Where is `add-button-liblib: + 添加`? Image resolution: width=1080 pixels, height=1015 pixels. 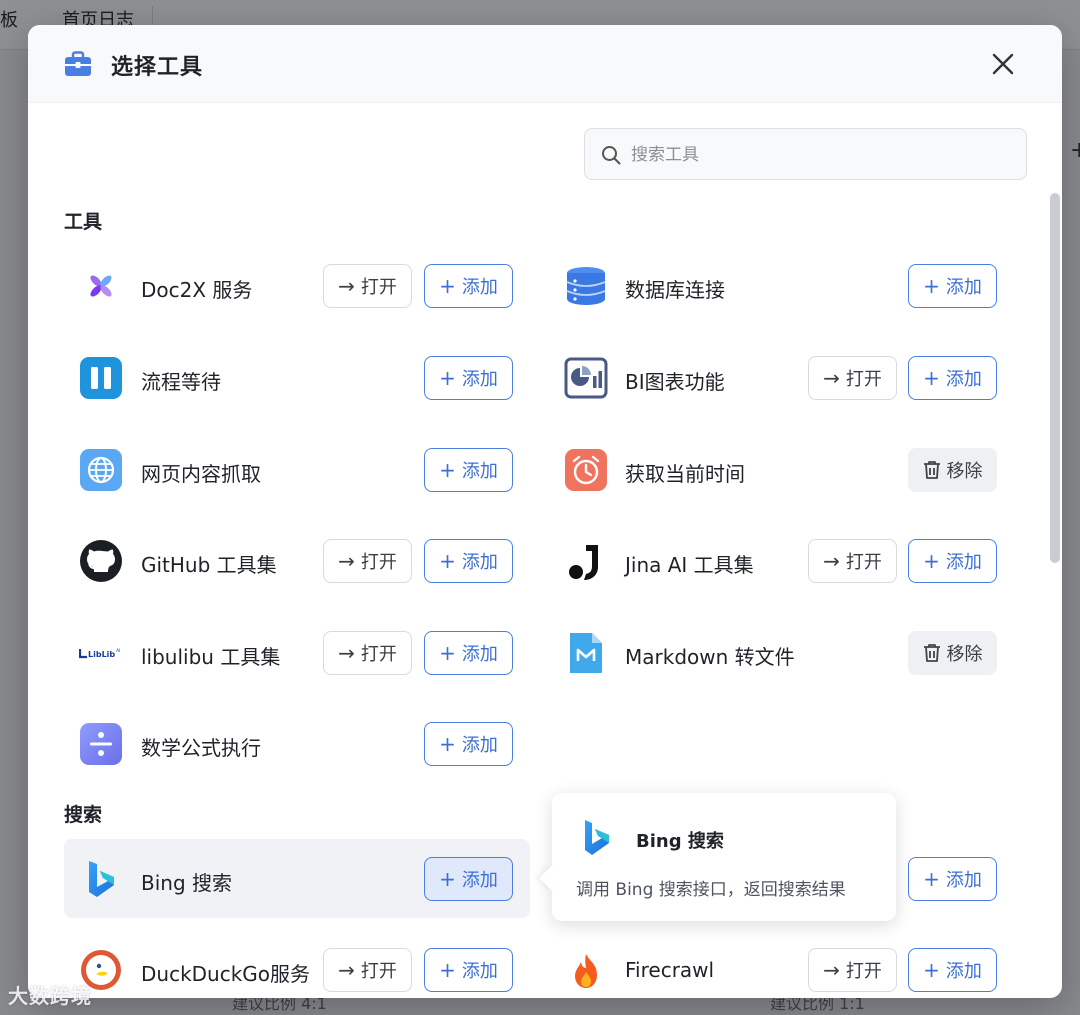 add-button-liblib: + 添加 is located at coordinates (468, 653).